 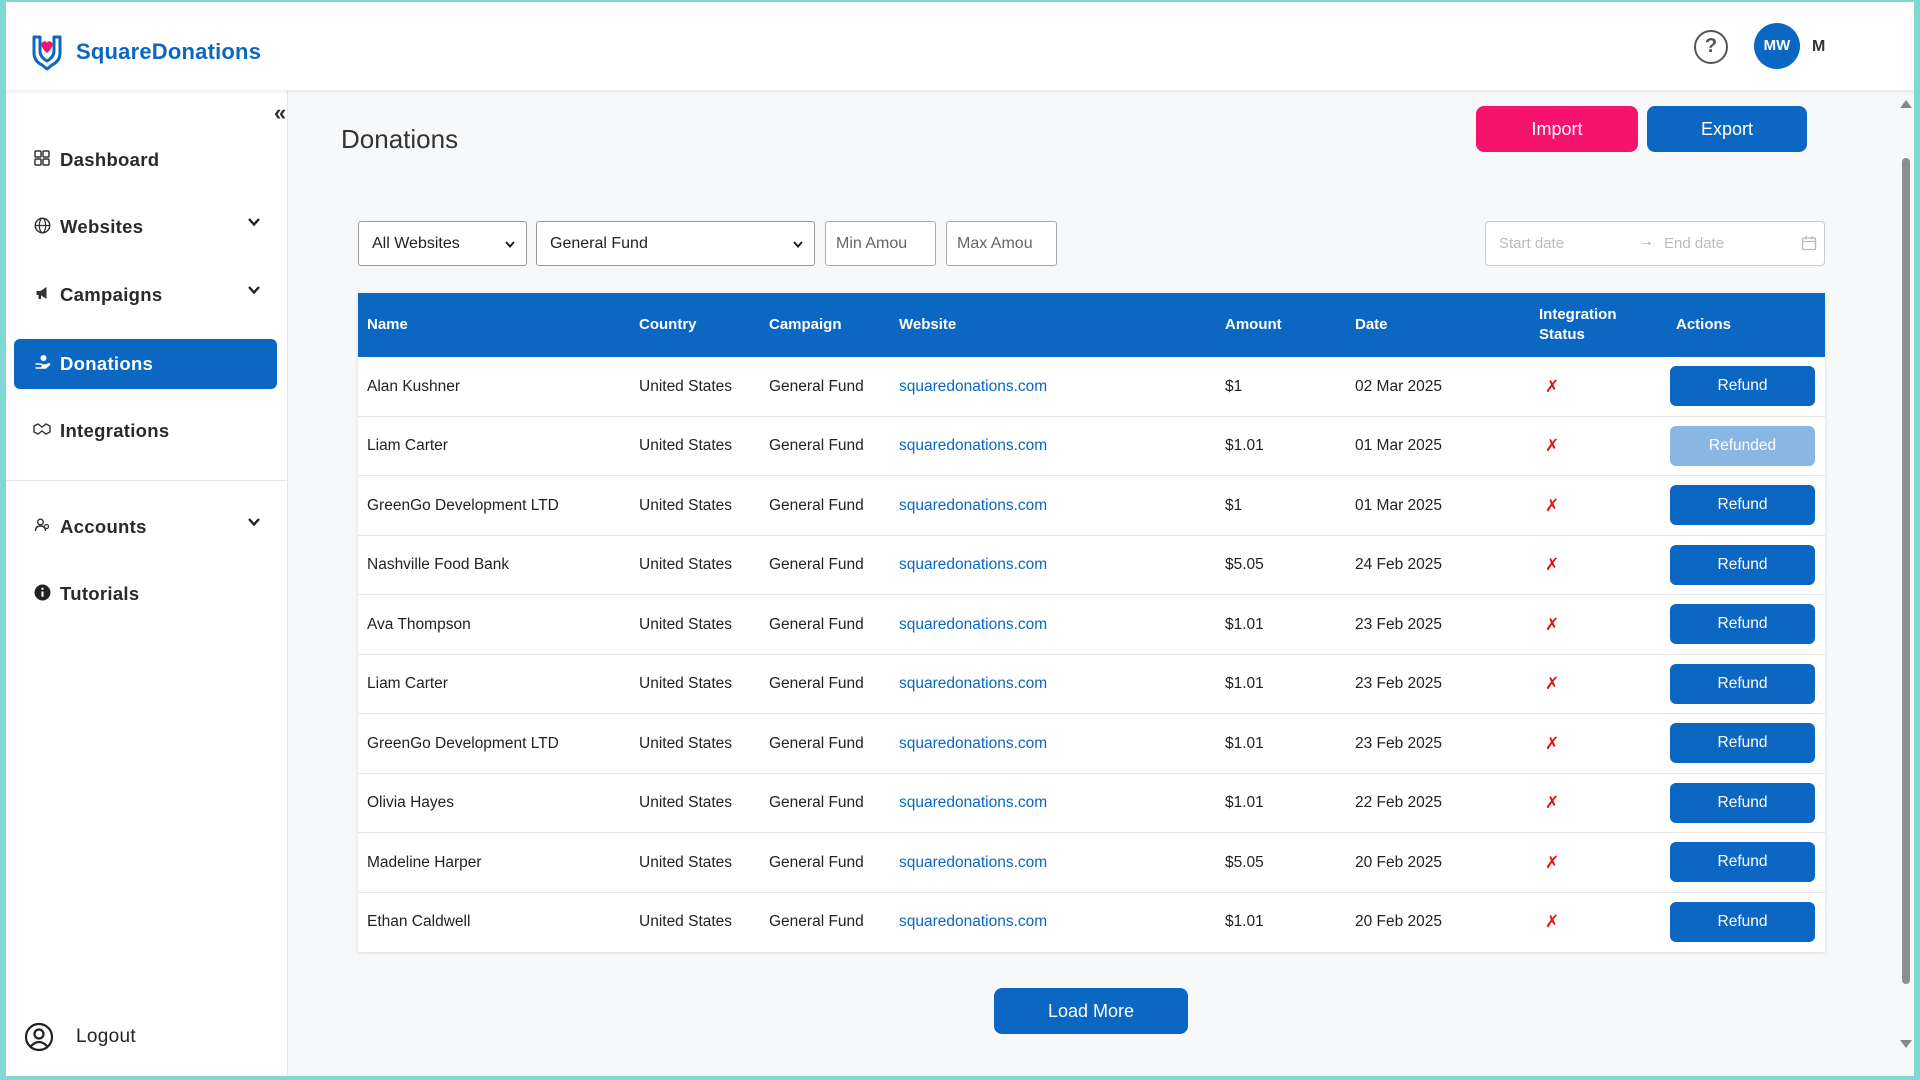 What do you see at coordinates (414, 386) in the screenshot?
I see `cell-name: Alan Kushner` at bounding box center [414, 386].